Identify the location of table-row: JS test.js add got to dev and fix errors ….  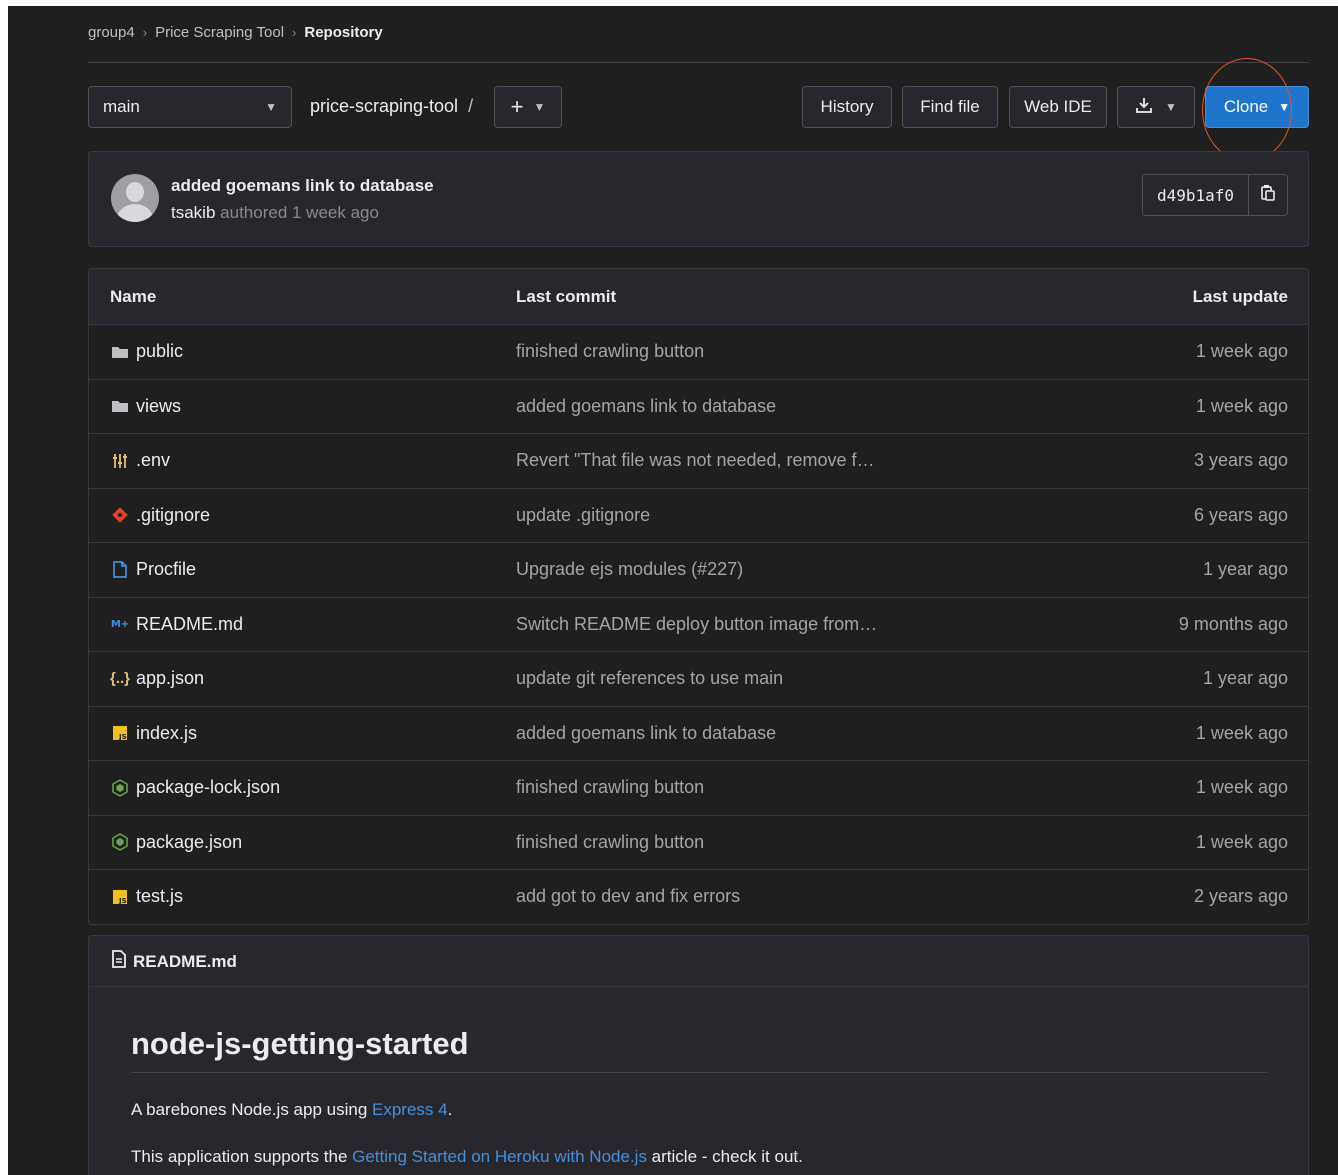
(698, 897).